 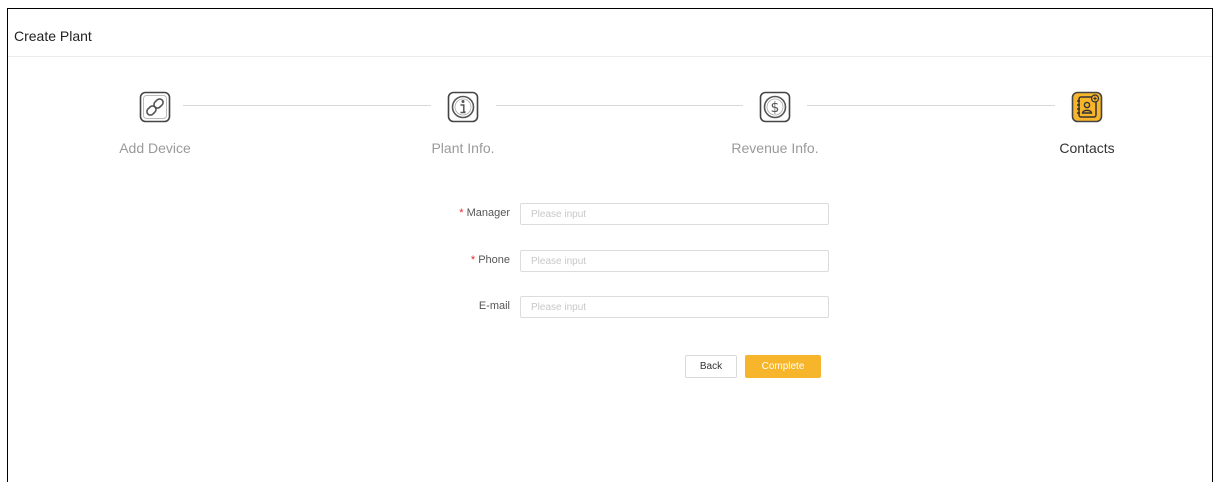 I want to click on step-revenue-info: $ Revenue Info., so click(x=775, y=123).